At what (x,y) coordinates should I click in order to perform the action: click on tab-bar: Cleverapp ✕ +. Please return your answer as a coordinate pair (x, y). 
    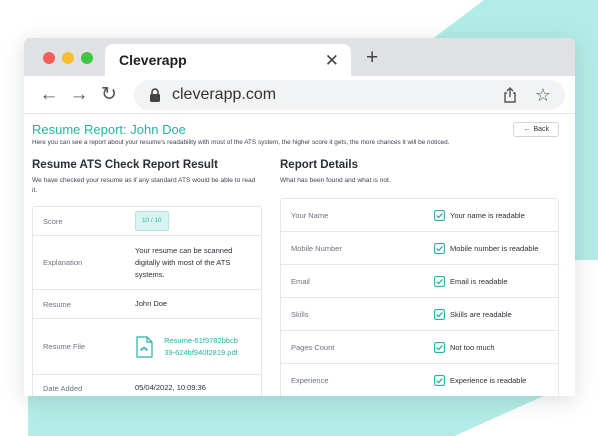
    Looking at the image, I should click on (299, 57).